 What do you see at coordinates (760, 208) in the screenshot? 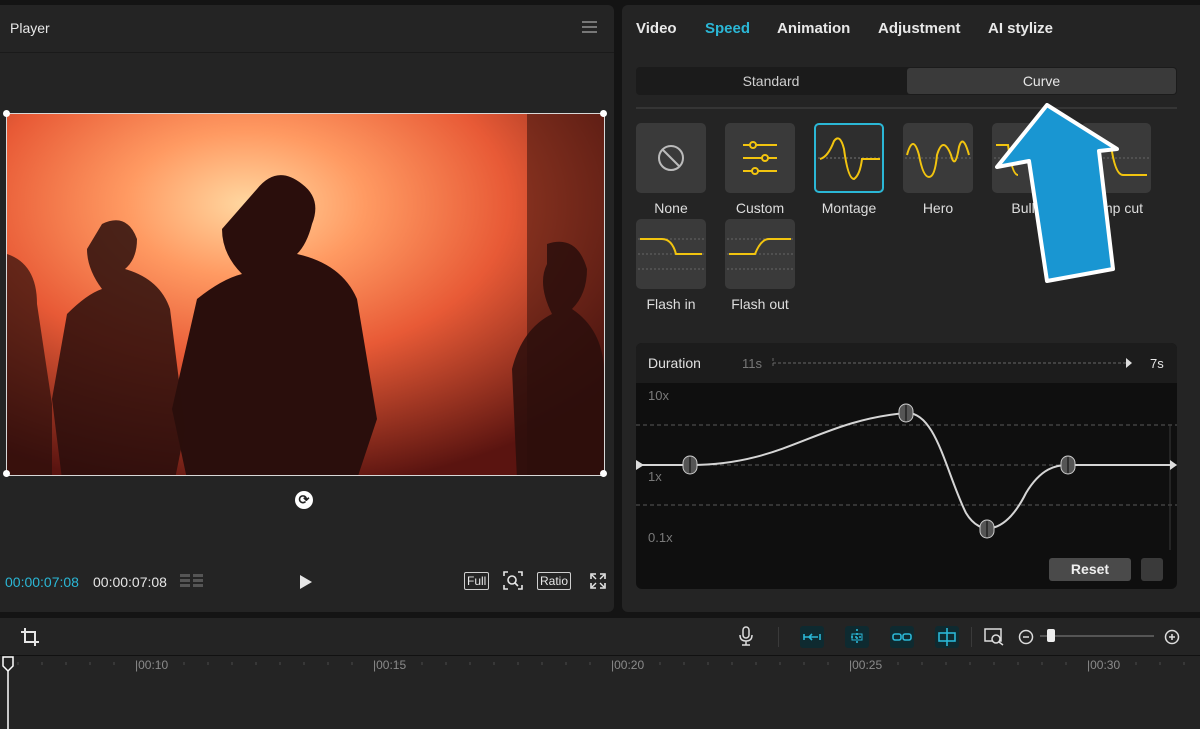
I see `preset-label: Custom` at bounding box center [760, 208].